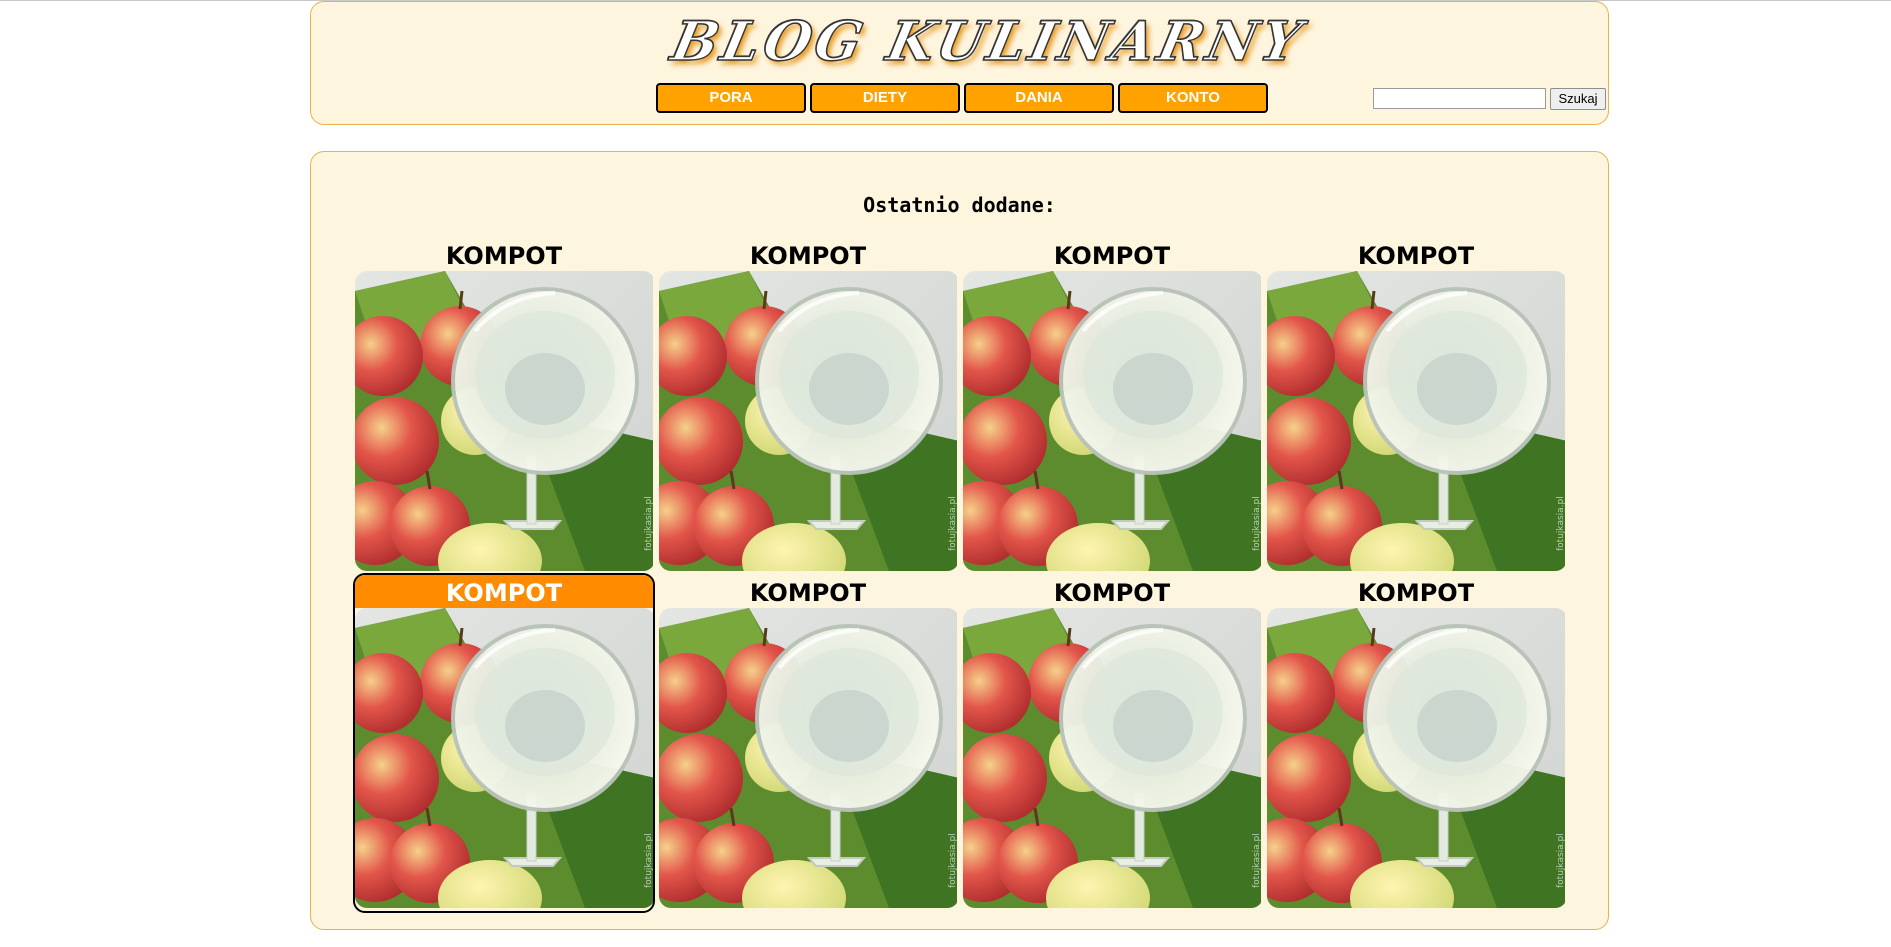 Image resolution: width=1891 pixels, height=947 pixels. What do you see at coordinates (959, 205) in the screenshot?
I see `section-title: Ostatnio dodane:` at bounding box center [959, 205].